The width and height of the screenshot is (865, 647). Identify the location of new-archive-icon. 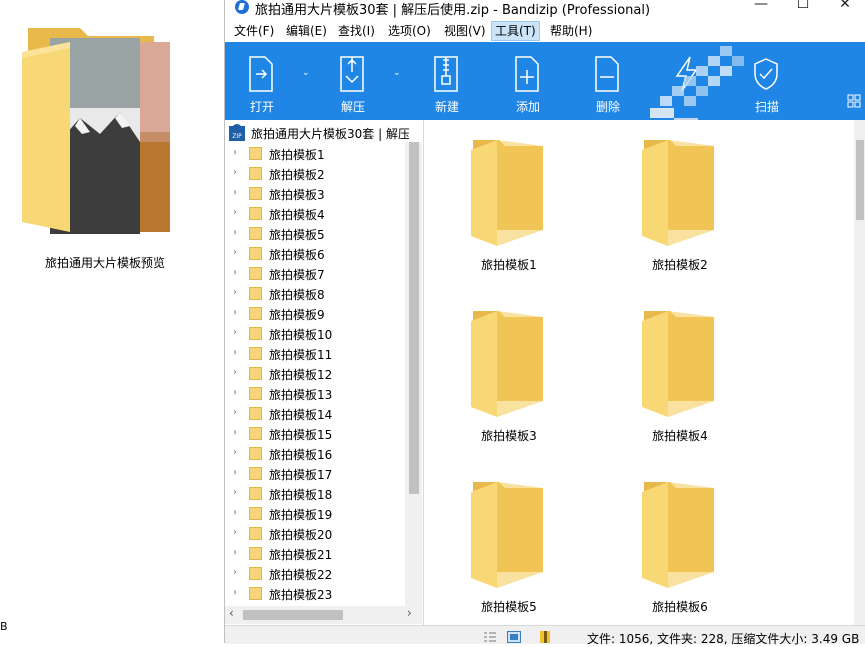
(446, 74).